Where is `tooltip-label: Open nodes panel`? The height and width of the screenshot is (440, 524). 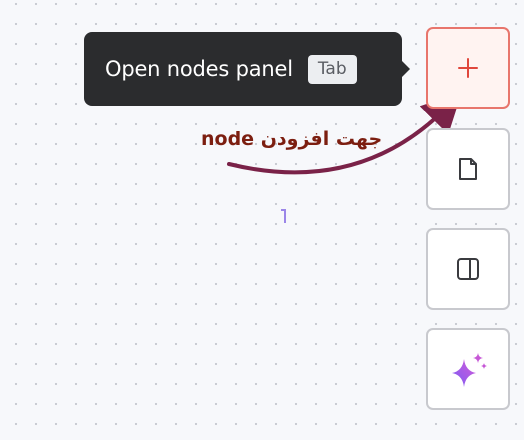
tooltip-label: Open nodes panel is located at coordinates (199, 69).